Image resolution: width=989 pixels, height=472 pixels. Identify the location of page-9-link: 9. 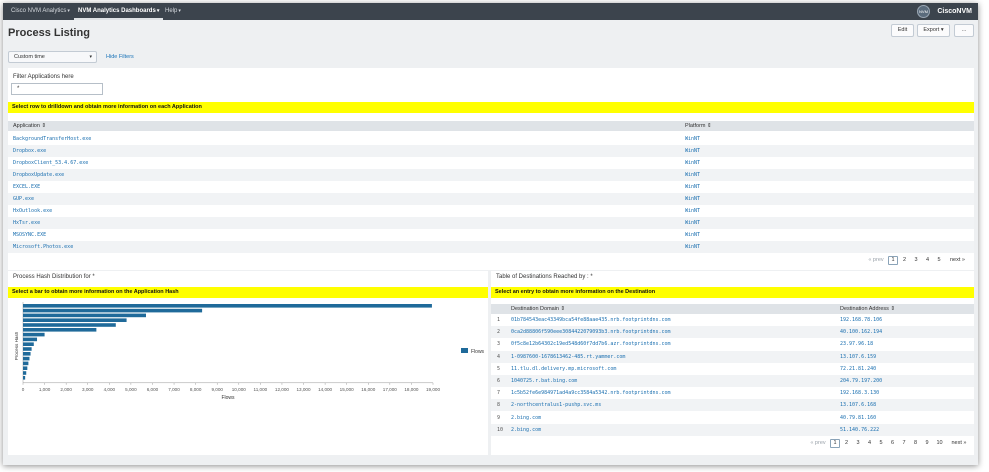
(927, 443).